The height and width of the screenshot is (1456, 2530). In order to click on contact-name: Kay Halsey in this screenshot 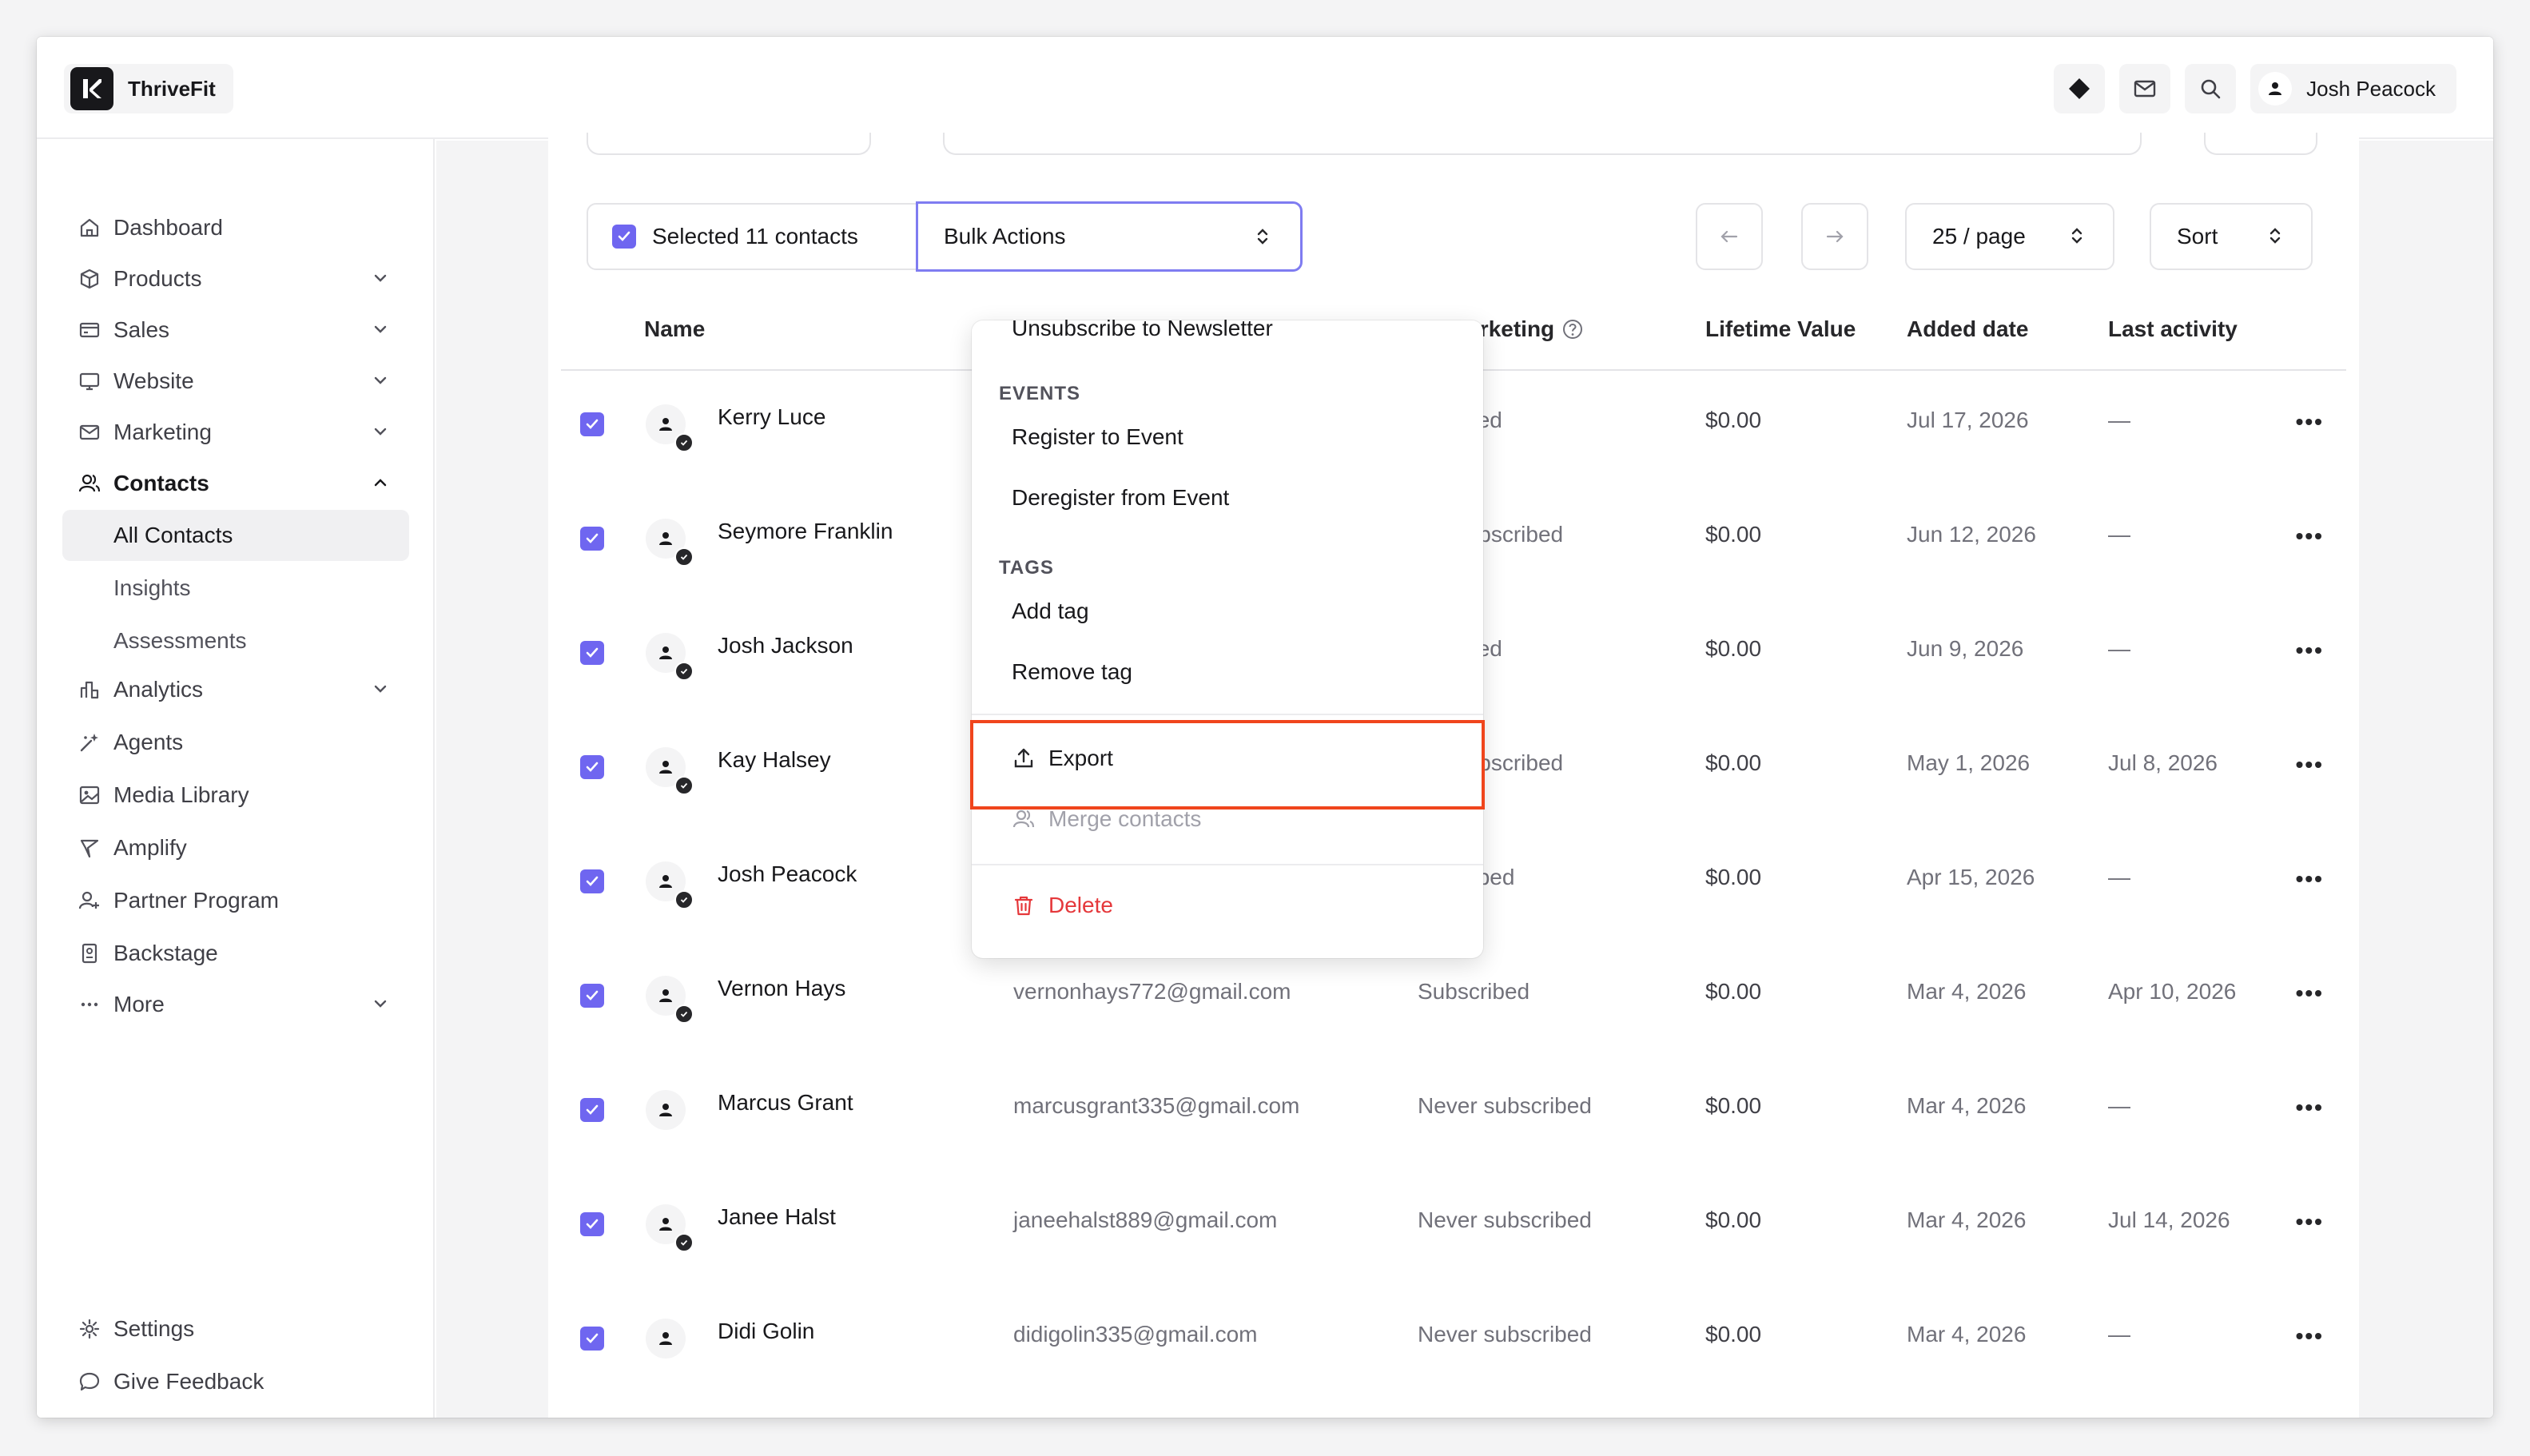, I will do `click(774, 760)`.